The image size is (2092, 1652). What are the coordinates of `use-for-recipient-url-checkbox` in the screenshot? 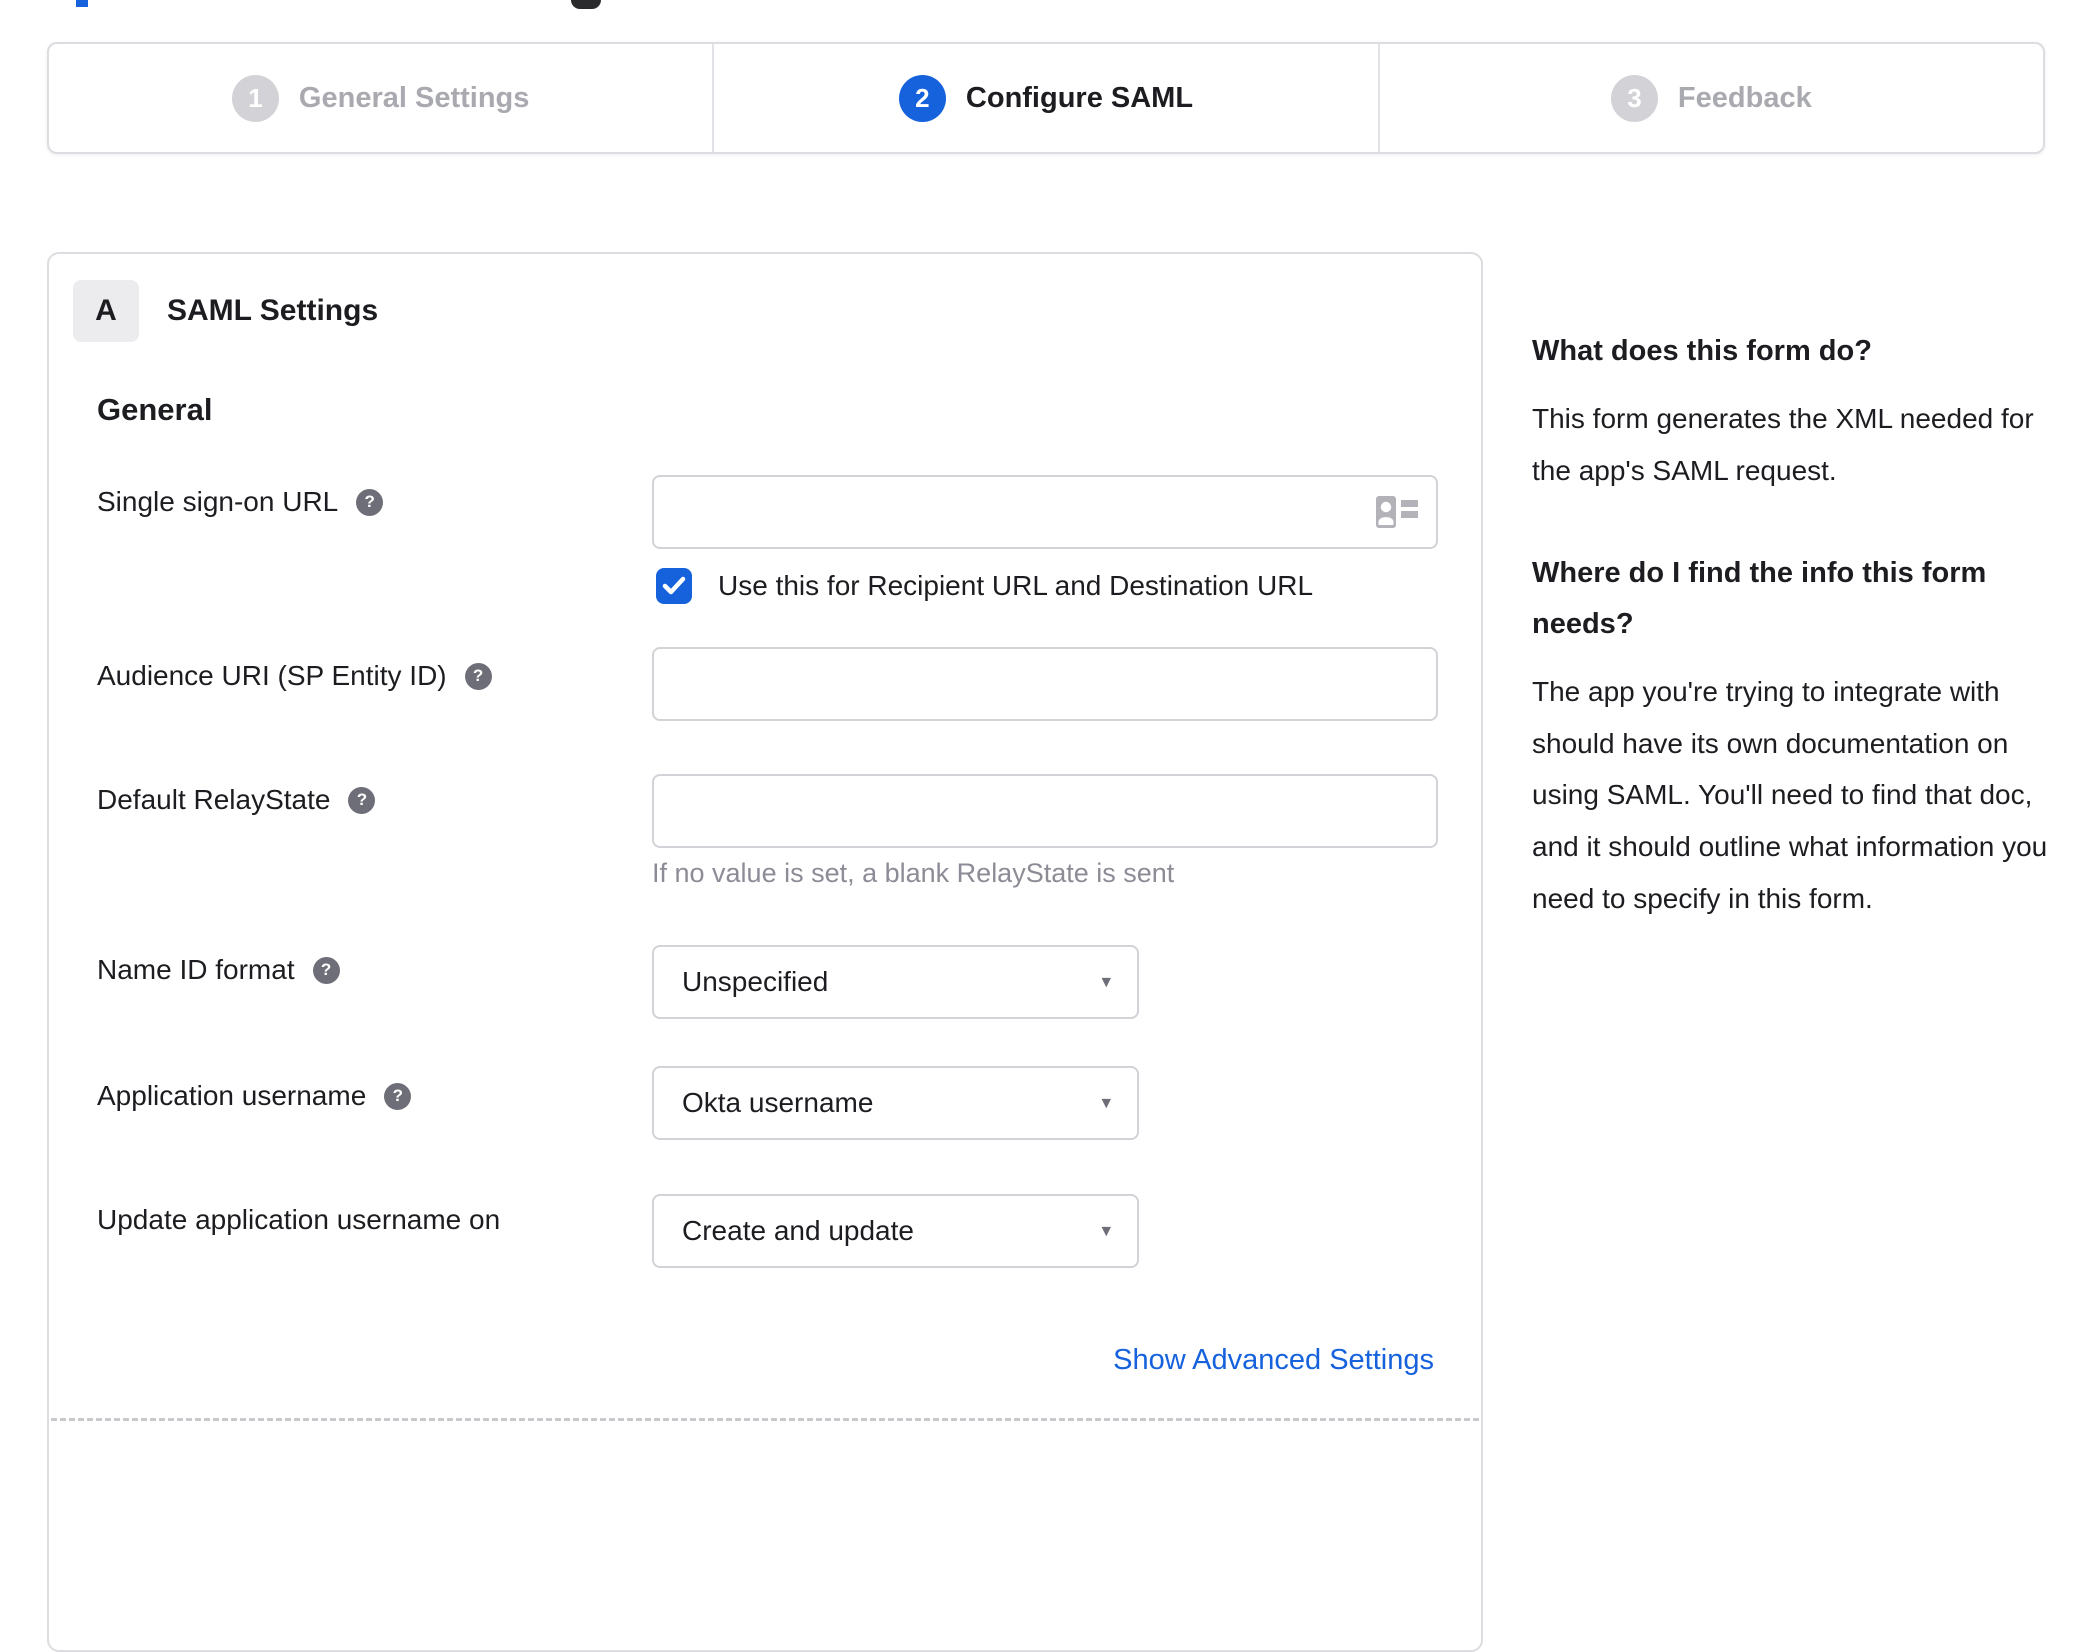 It's located at (674, 586).